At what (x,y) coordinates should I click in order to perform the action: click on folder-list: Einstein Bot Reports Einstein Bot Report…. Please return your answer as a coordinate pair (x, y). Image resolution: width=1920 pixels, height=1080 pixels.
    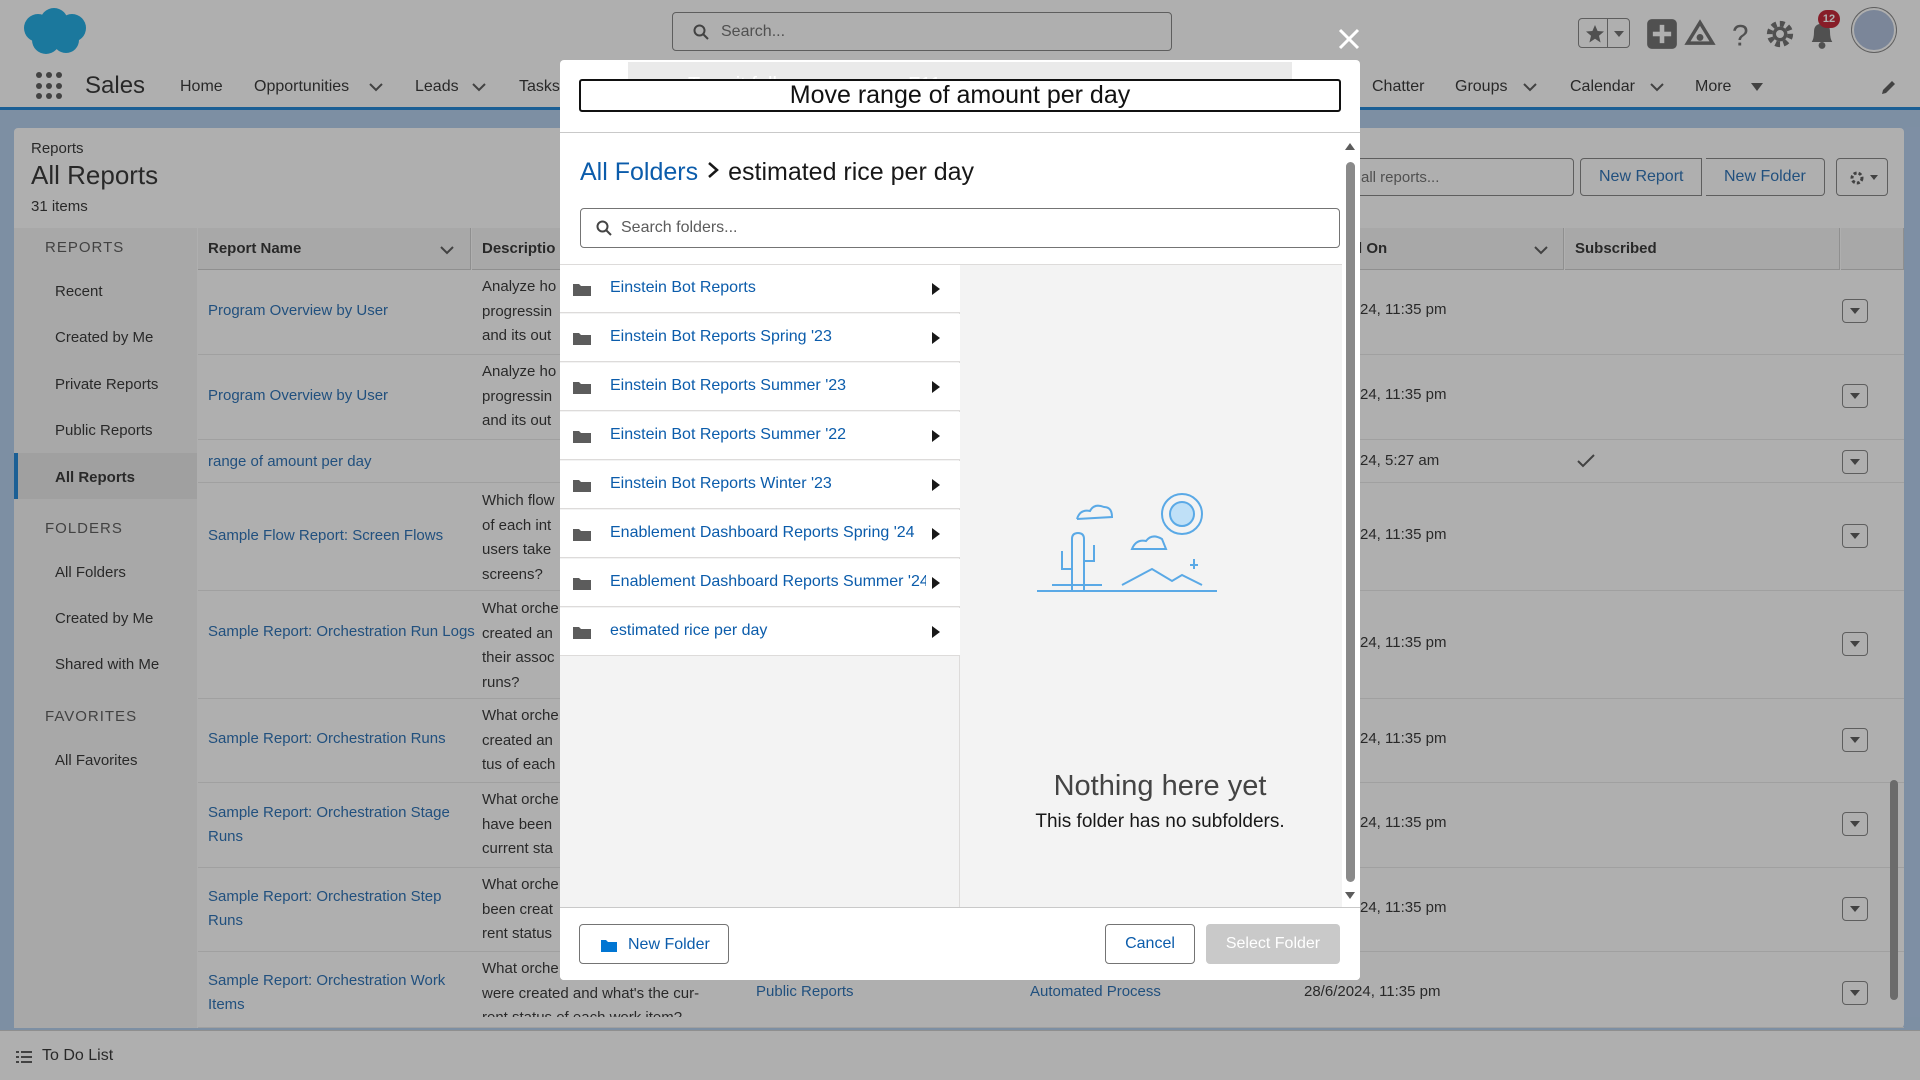
    Looking at the image, I should click on (760, 587).